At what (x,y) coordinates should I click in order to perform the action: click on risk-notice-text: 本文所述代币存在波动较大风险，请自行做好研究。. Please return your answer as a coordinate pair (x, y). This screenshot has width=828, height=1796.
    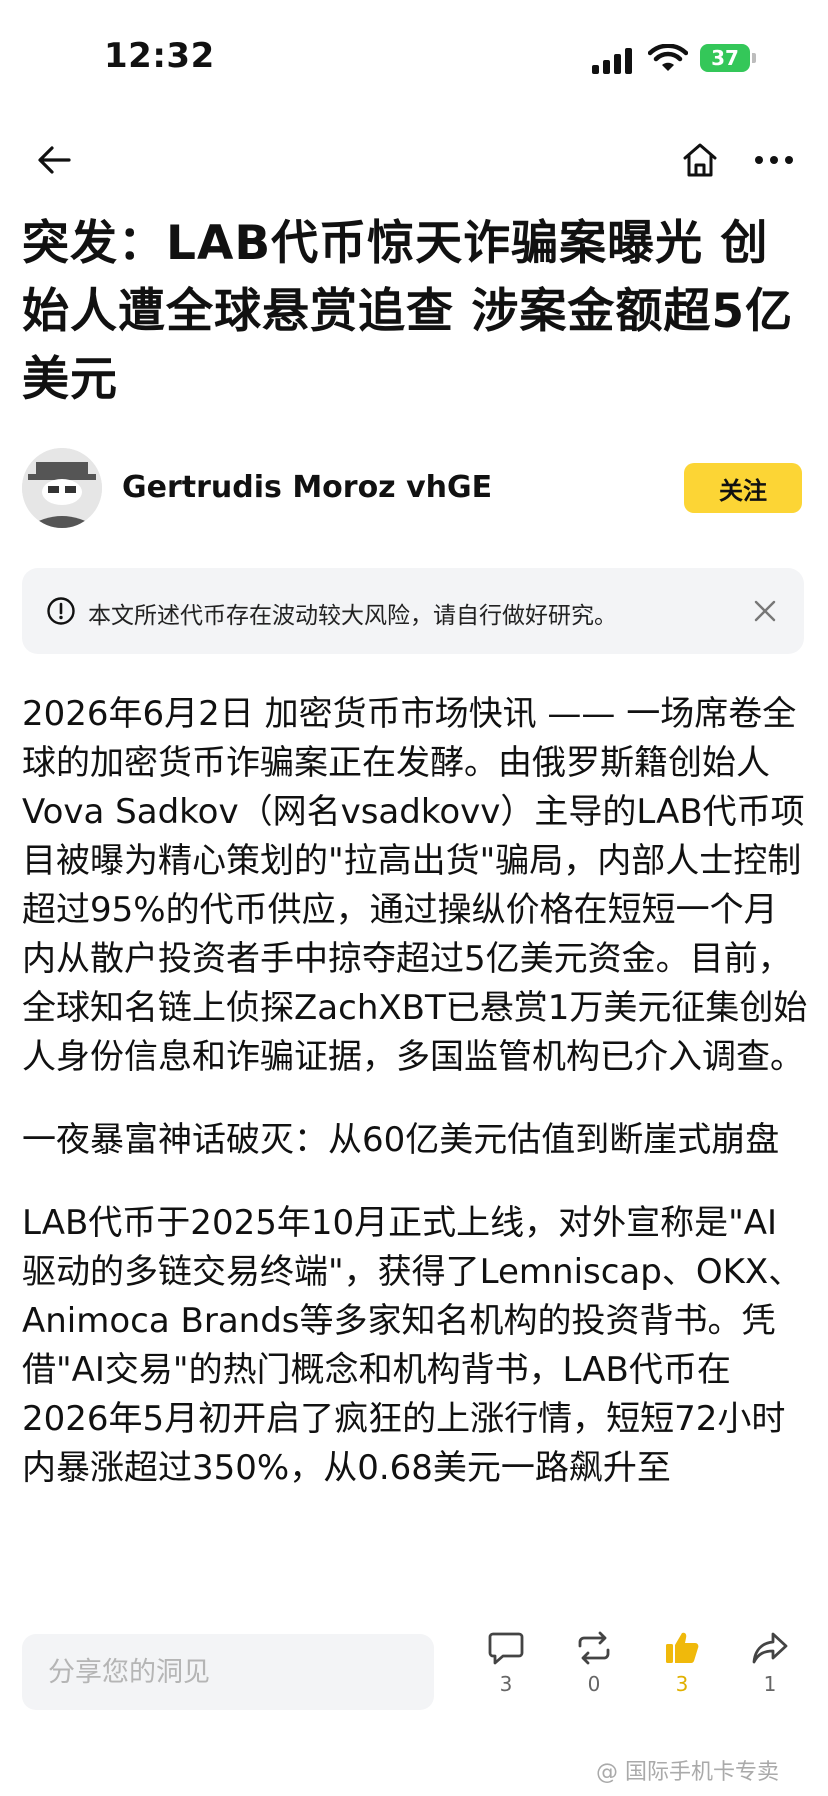
    Looking at the image, I should click on (352, 616).